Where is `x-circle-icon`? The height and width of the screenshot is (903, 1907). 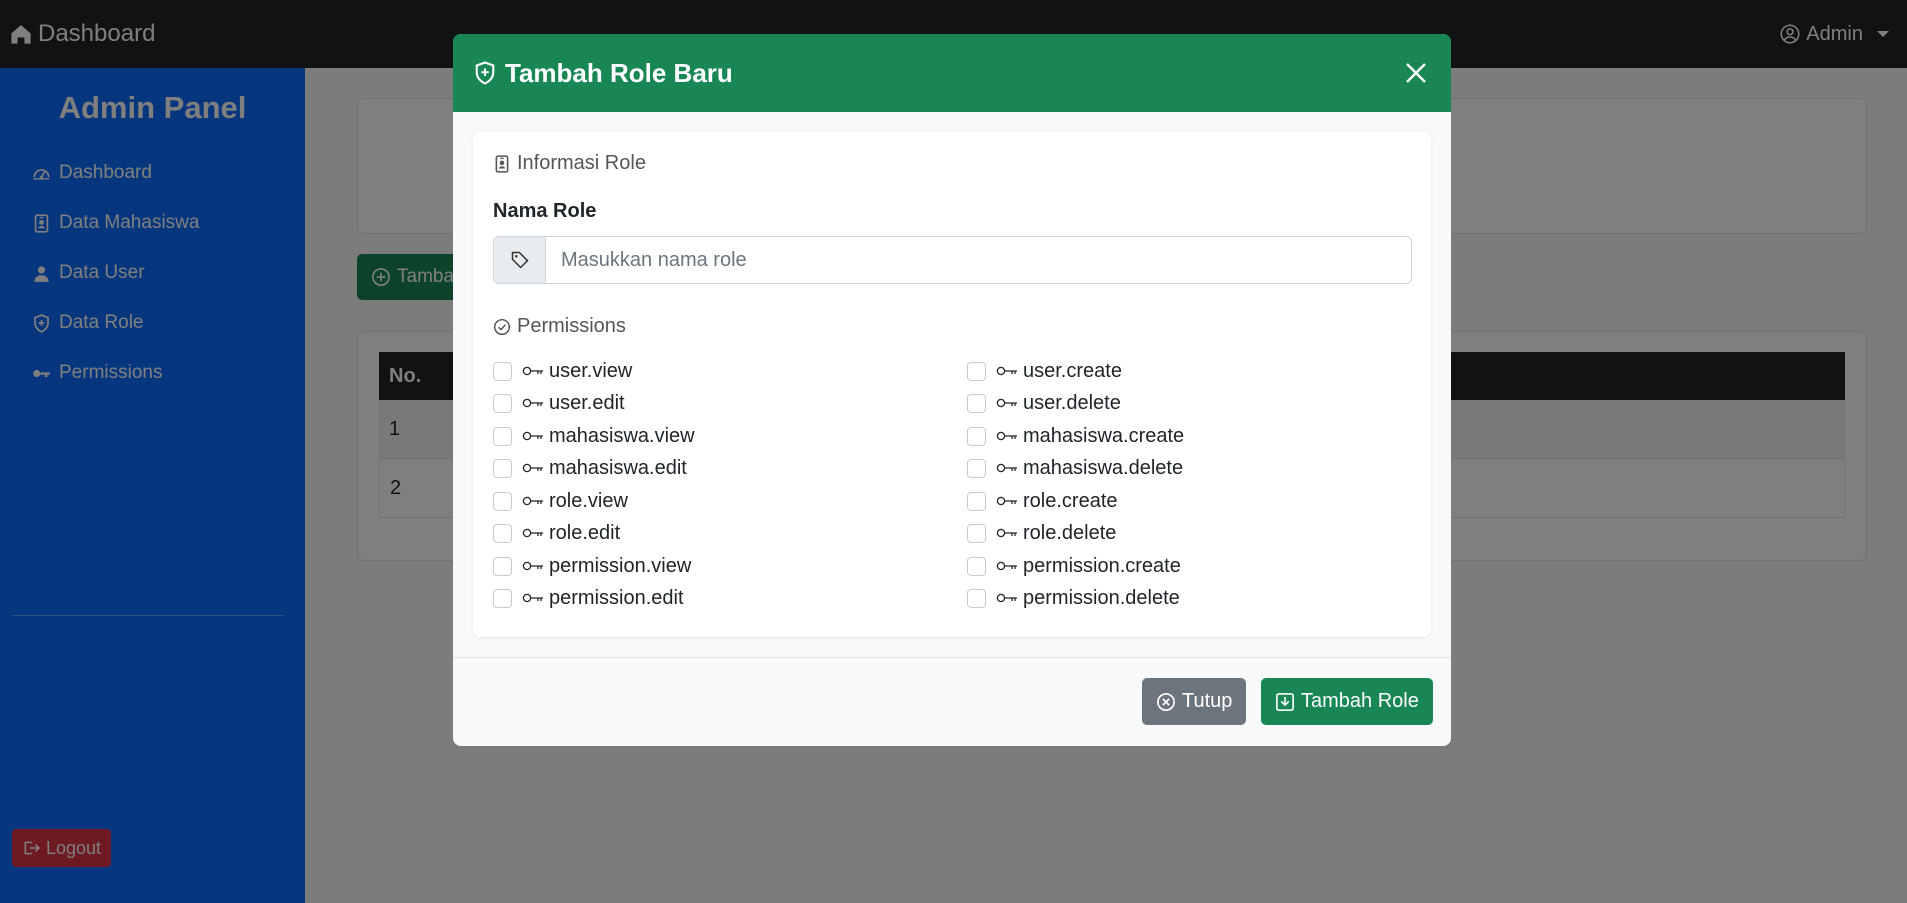 x-circle-icon is located at coordinates (1166, 701).